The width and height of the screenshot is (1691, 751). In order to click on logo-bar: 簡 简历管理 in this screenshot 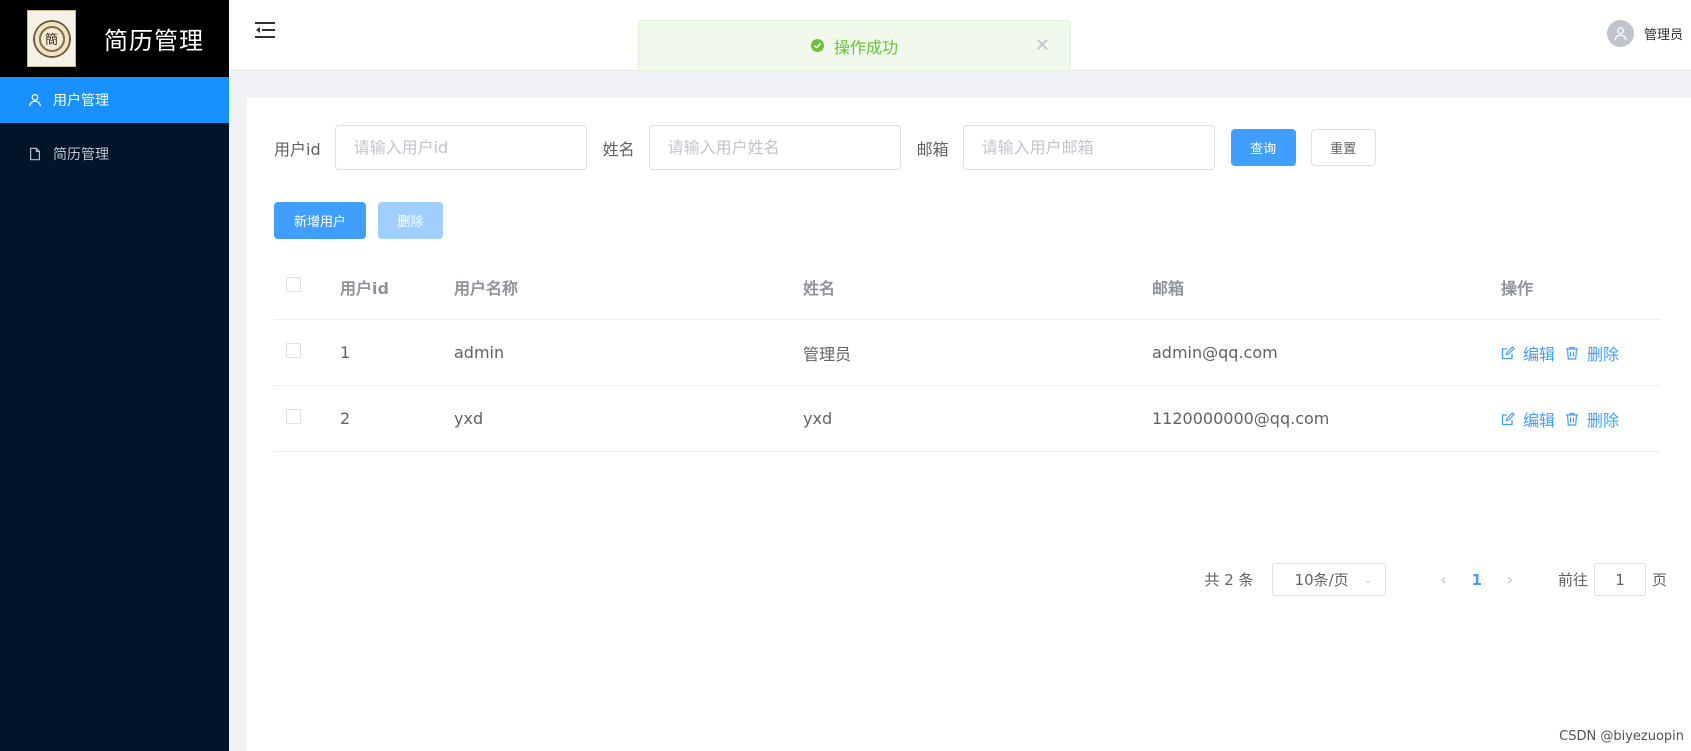, I will do `click(114, 38)`.